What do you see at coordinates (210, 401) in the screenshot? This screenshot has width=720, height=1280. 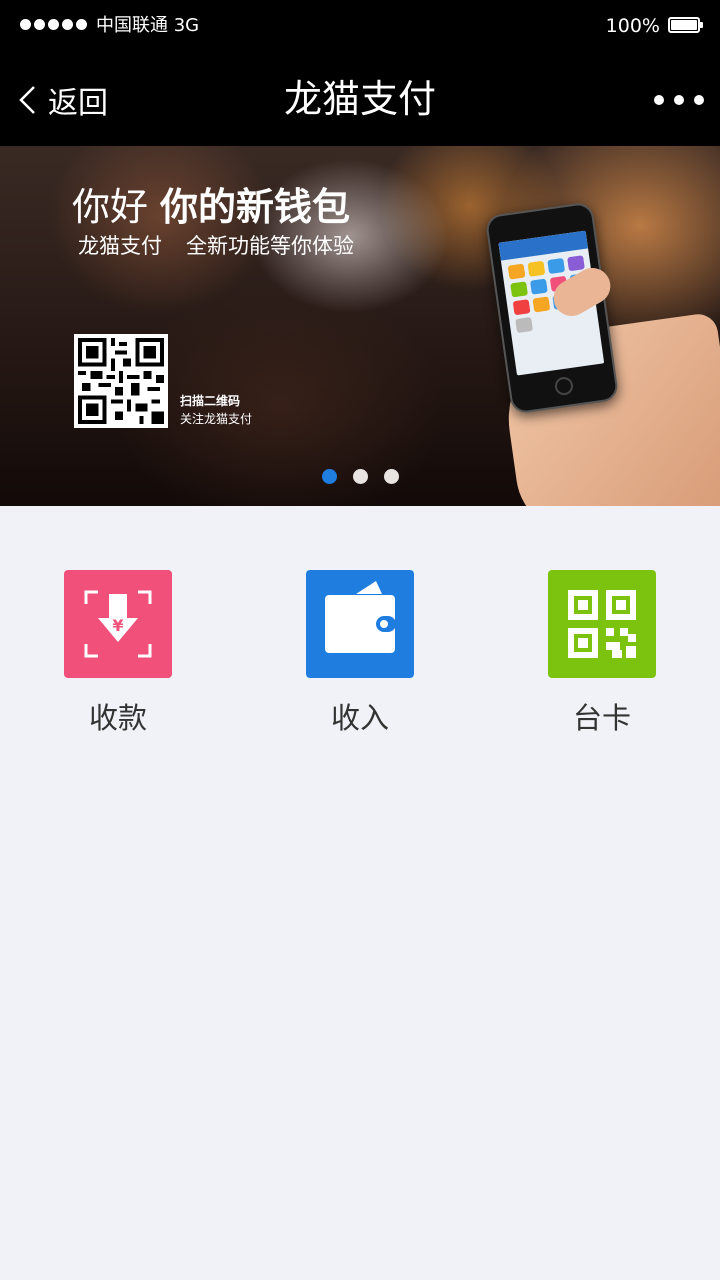 I see `scan-text-line1: 扫描二维码` at bounding box center [210, 401].